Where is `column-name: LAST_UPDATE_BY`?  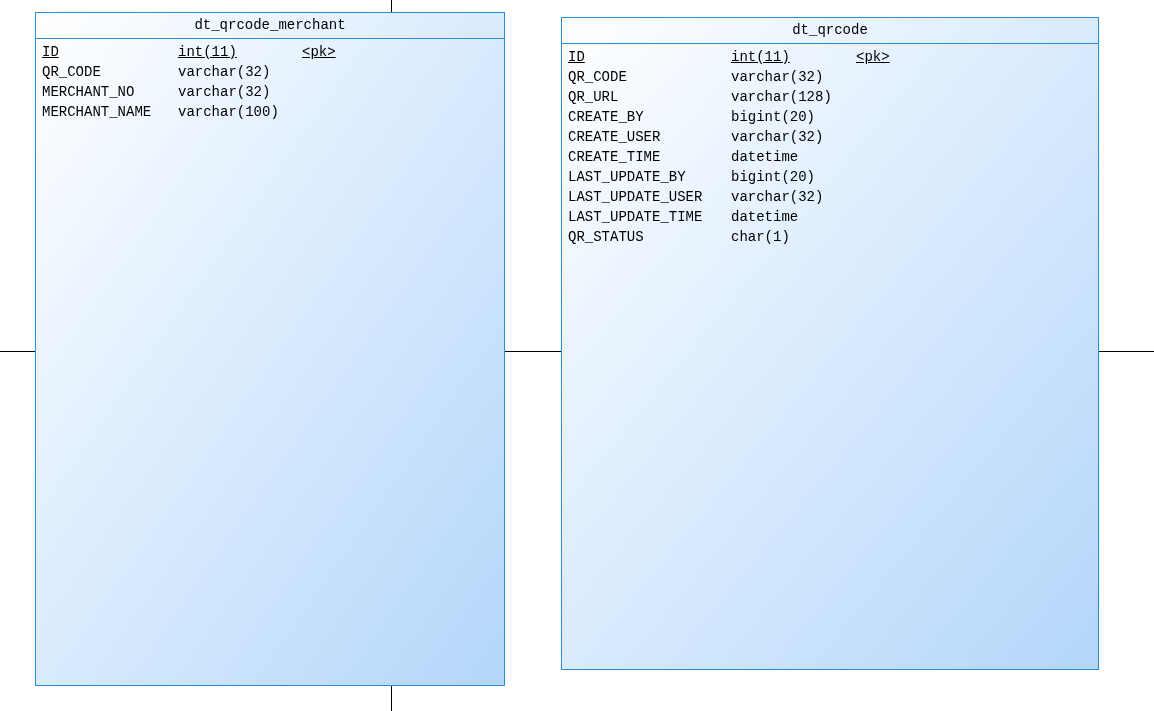
column-name: LAST_UPDATE_BY is located at coordinates (627, 177).